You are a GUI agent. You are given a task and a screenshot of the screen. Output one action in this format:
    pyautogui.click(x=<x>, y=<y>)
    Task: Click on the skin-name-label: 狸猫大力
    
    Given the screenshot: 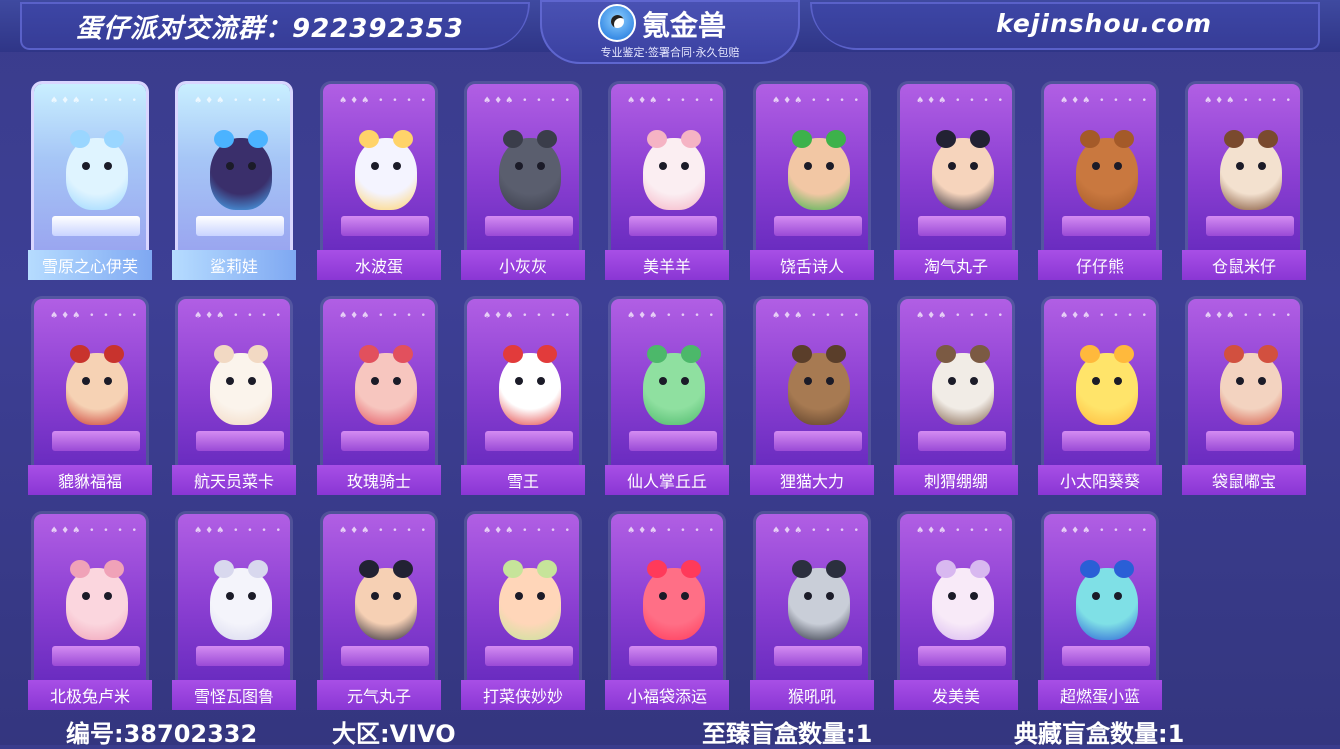 What is the action you would take?
    pyautogui.click(x=812, y=480)
    